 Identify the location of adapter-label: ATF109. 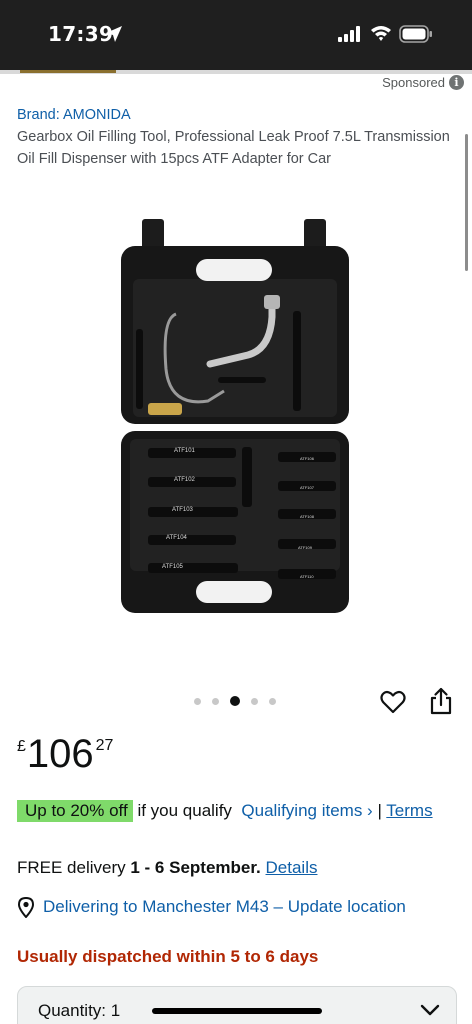
(305, 547).